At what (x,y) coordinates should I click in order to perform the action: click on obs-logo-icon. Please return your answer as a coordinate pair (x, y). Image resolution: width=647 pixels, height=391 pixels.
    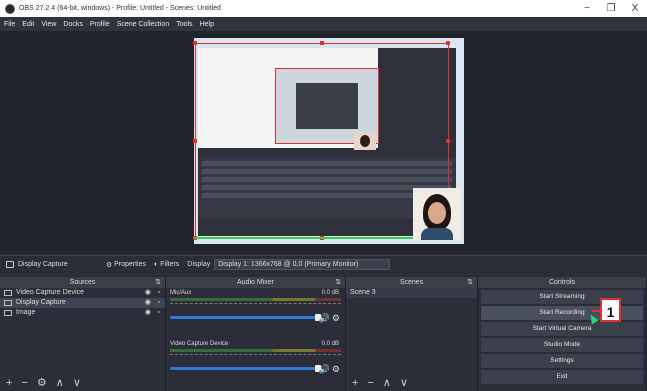
    Looking at the image, I should click on (10, 8).